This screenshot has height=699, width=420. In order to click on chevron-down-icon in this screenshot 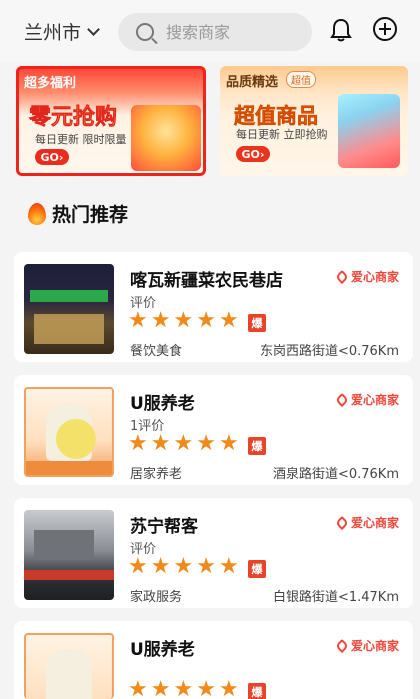, I will do `click(93, 29)`.